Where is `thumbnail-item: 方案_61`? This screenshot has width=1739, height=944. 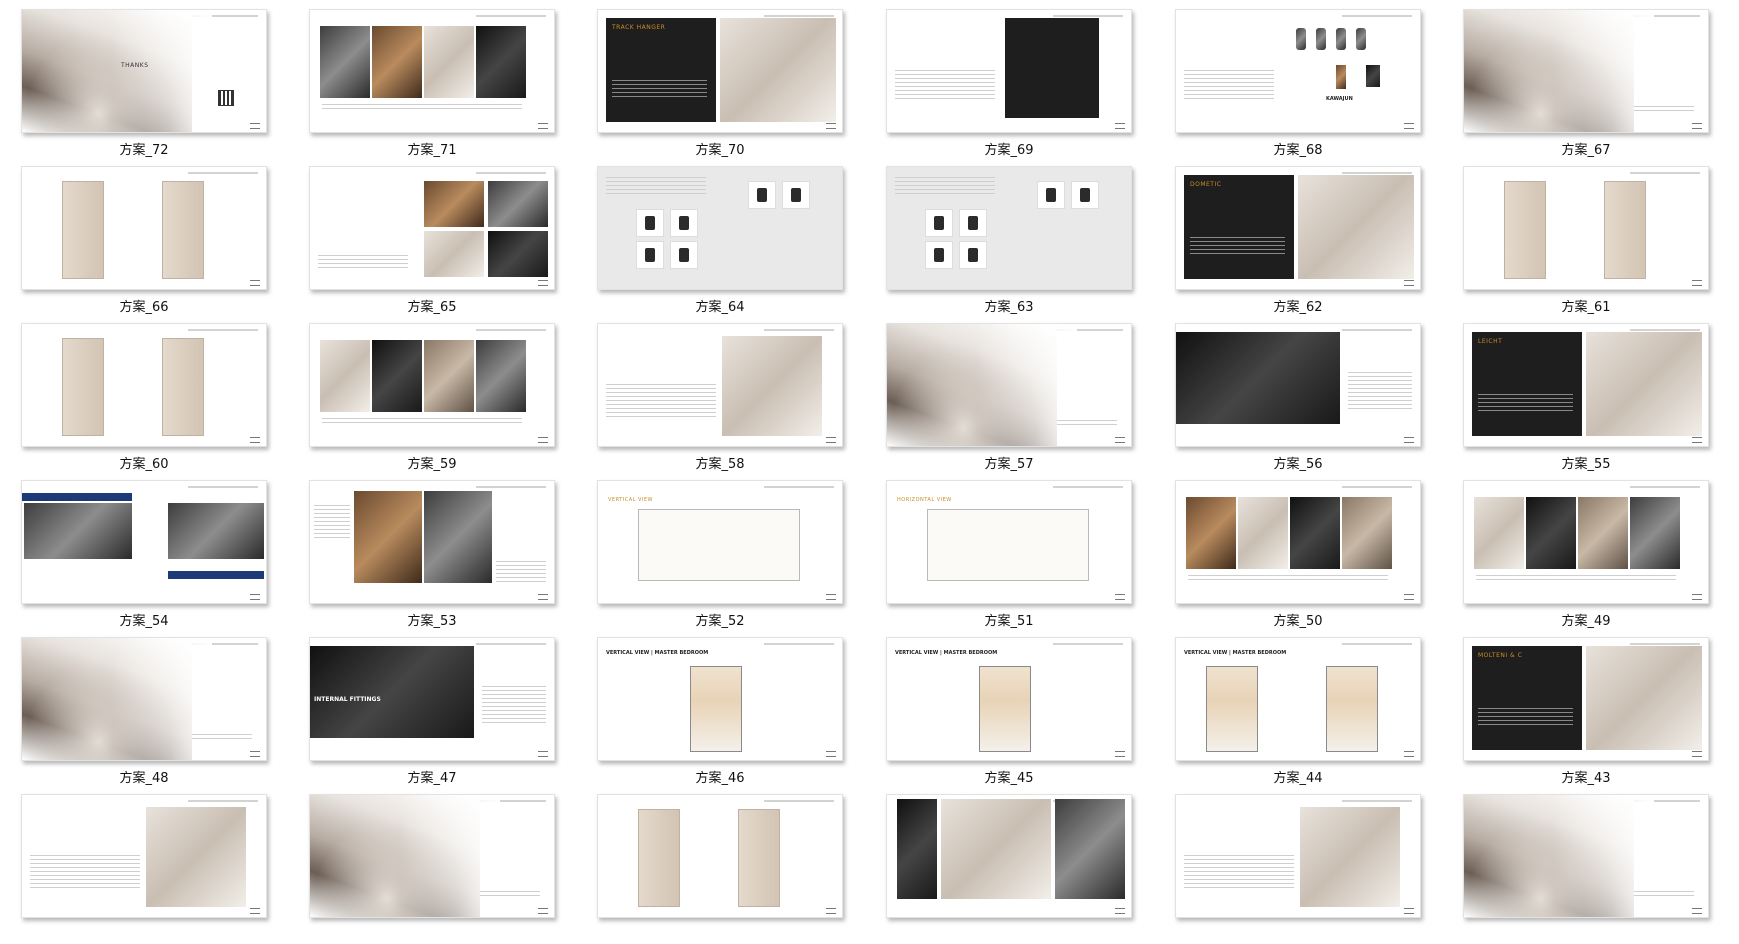 thumbnail-item: 方案_61 is located at coordinates (1586, 241).